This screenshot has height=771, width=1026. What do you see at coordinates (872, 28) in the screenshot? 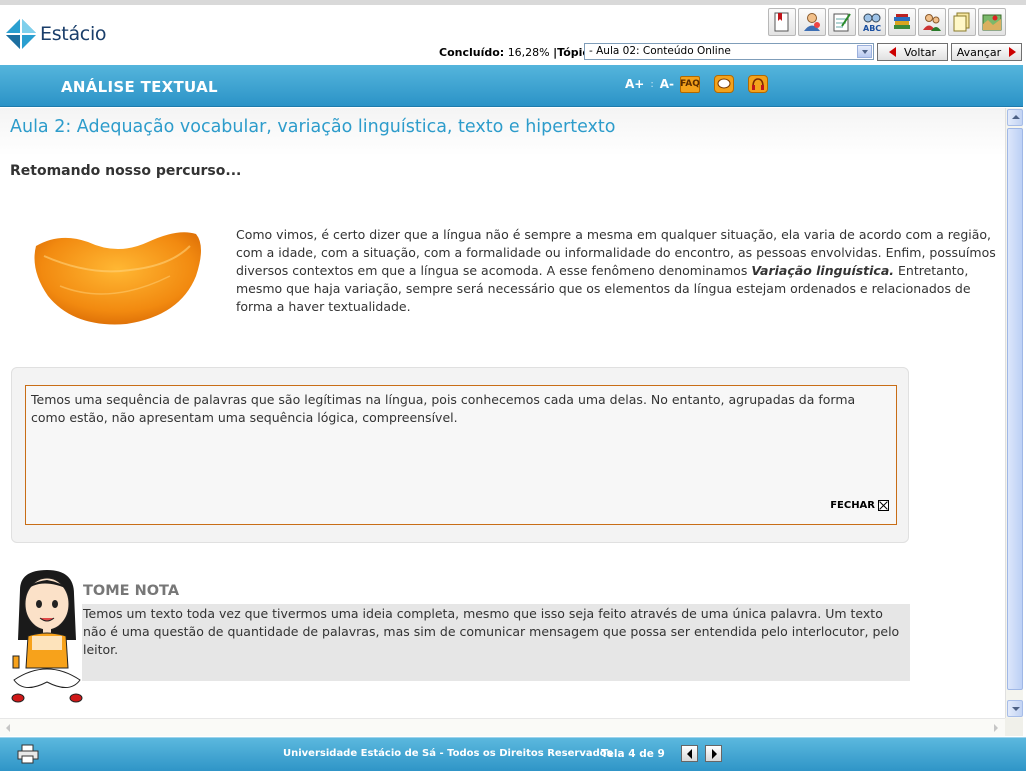
I see `svg-text: ABC` at bounding box center [872, 28].